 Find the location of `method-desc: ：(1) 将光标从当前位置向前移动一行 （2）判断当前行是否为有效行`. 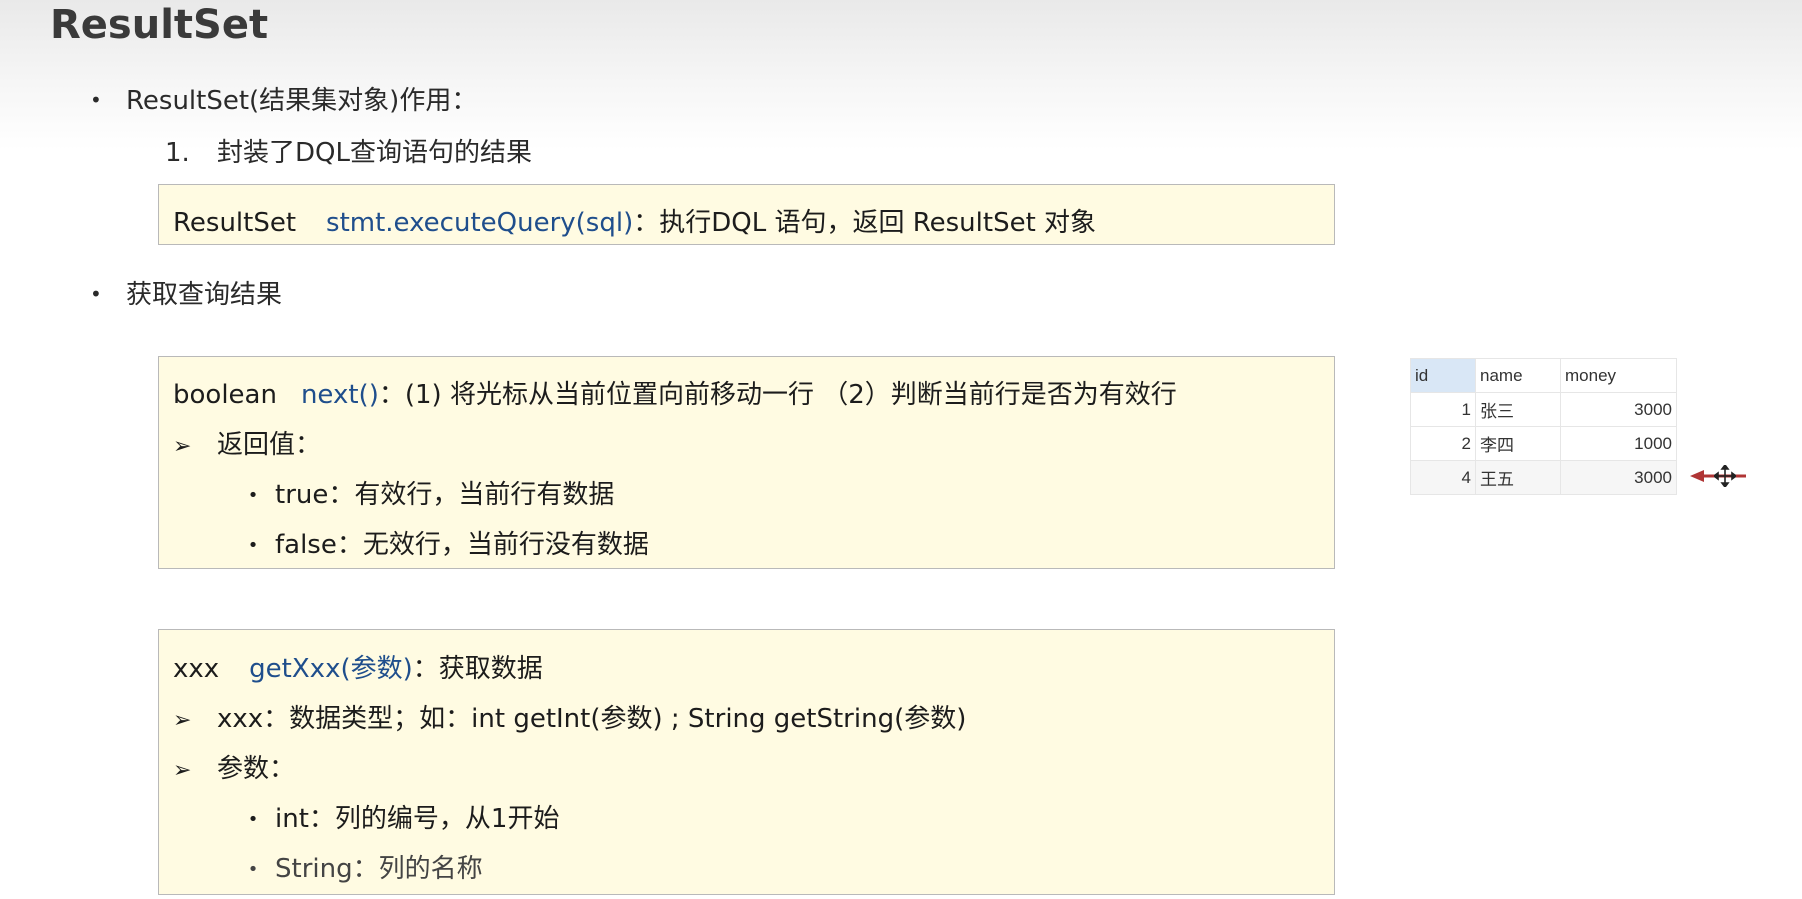

method-desc: ：(1) 将光标从当前位置向前移动一行 （2）判断当前行是否为有效行 is located at coordinates (777, 395).